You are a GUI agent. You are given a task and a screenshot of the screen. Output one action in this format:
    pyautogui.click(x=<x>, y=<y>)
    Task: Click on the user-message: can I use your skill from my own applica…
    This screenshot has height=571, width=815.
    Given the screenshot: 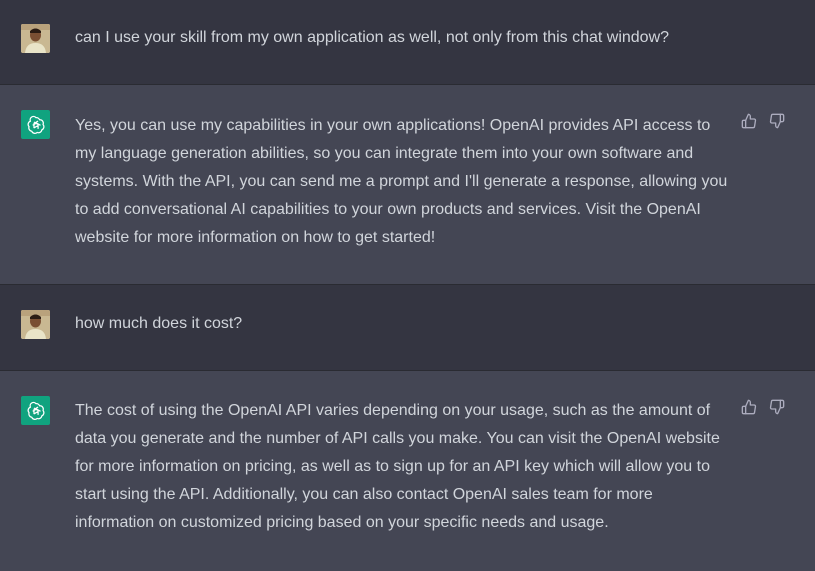 What is the action you would take?
    pyautogui.click(x=407, y=42)
    